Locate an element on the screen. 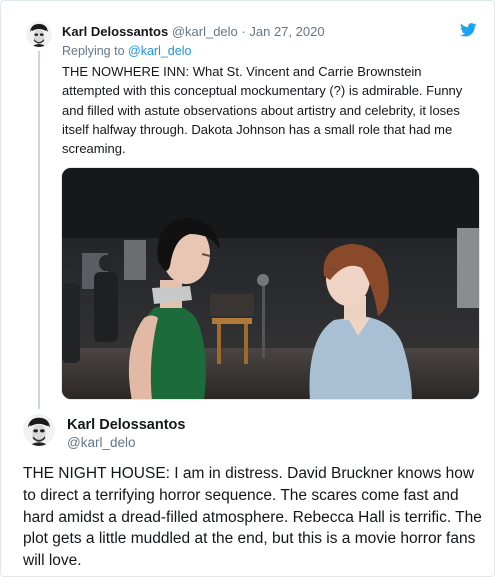  parent-author-name: Karl Delossantos is located at coordinates (115, 31).